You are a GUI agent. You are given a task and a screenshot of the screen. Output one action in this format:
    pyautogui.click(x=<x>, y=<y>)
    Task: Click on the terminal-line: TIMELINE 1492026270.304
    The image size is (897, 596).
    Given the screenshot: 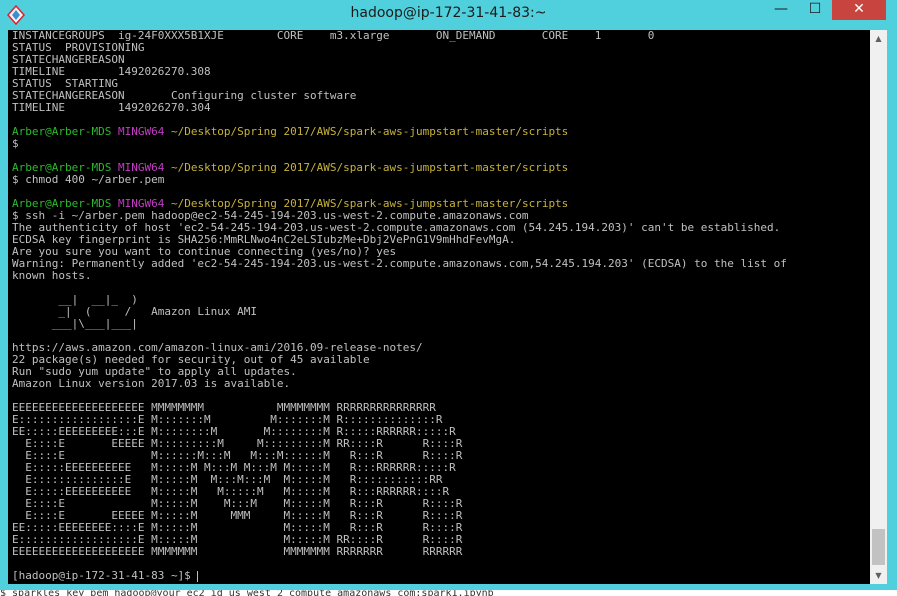 What is the action you would take?
    pyautogui.click(x=399, y=108)
    